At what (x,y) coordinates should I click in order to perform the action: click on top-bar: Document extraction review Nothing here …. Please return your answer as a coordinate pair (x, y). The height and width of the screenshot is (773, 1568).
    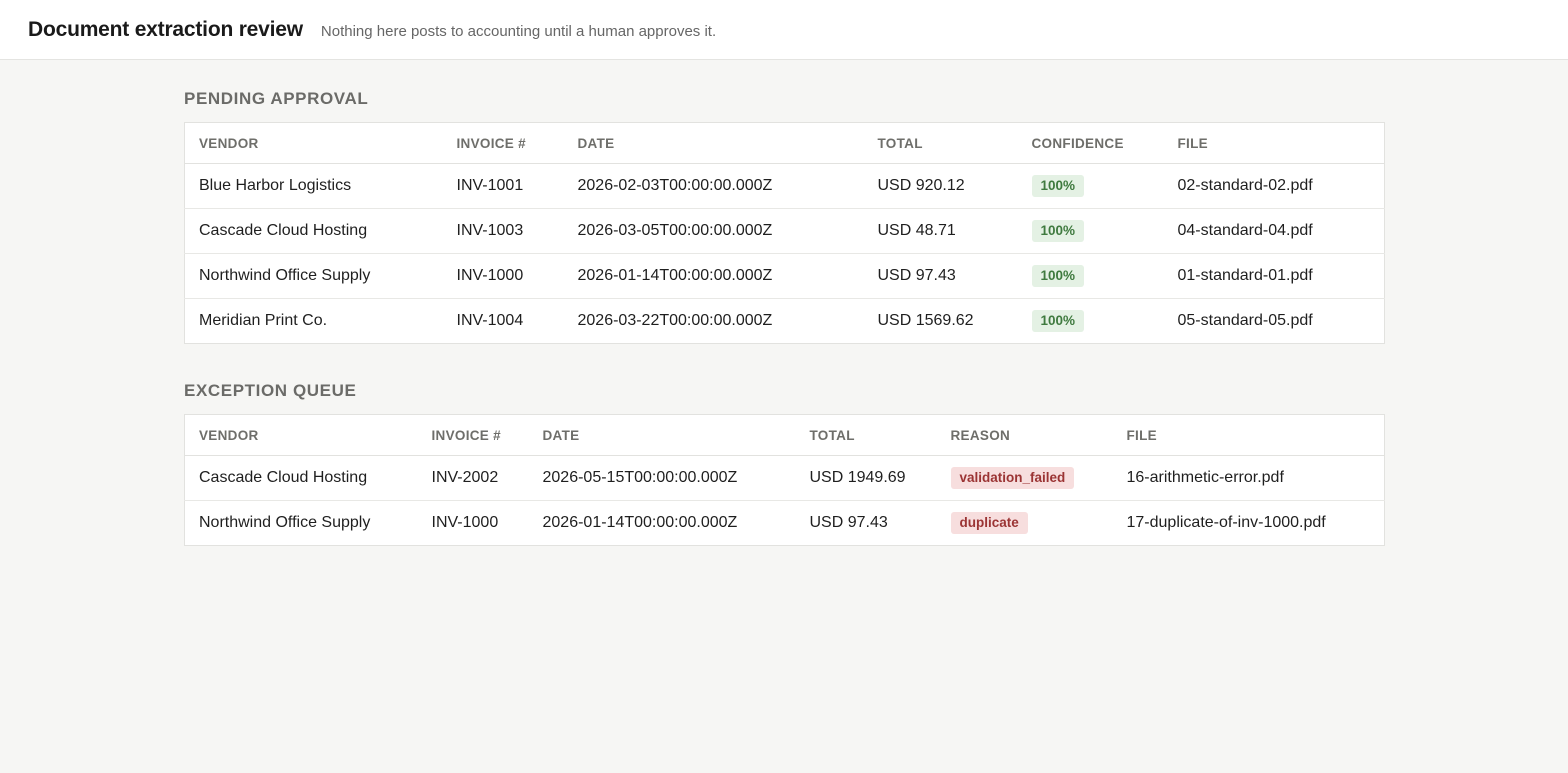
    Looking at the image, I should click on (784, 30).